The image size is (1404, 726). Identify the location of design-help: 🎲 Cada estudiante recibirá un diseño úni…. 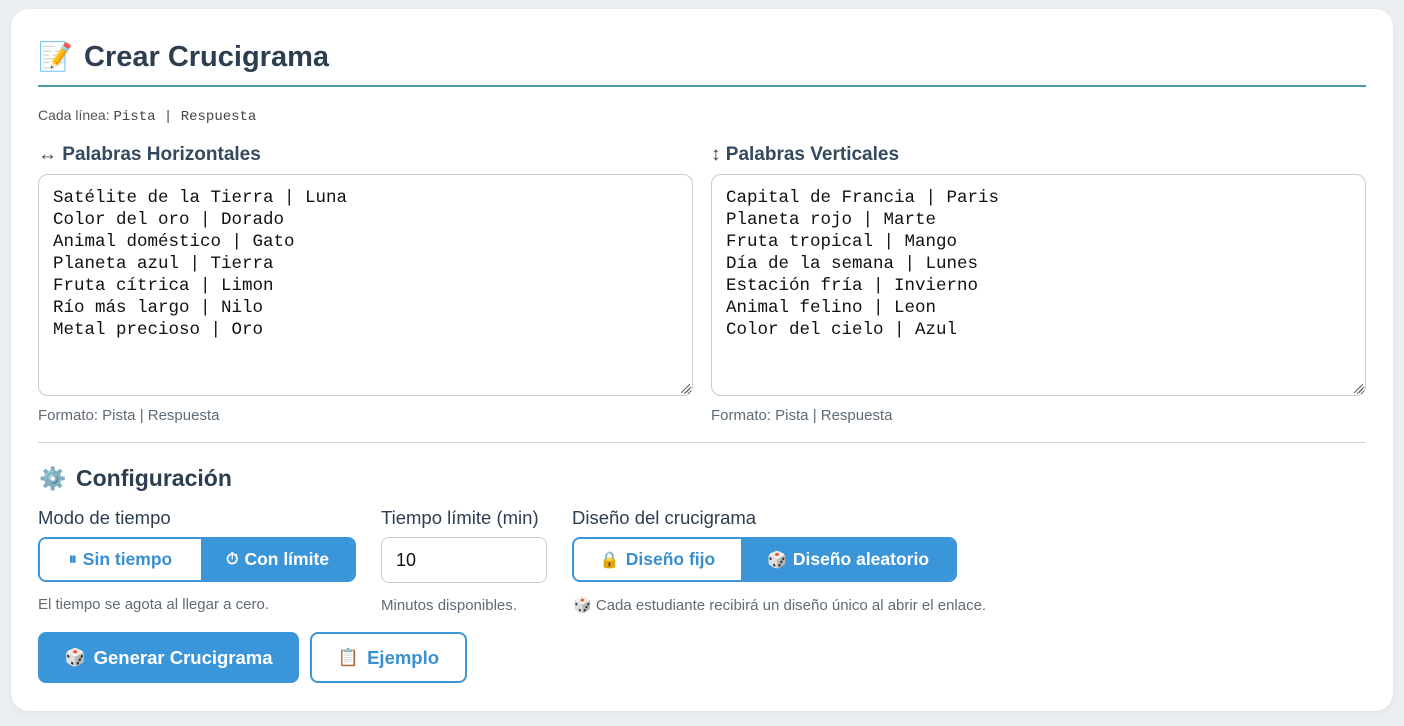
(779, 605).